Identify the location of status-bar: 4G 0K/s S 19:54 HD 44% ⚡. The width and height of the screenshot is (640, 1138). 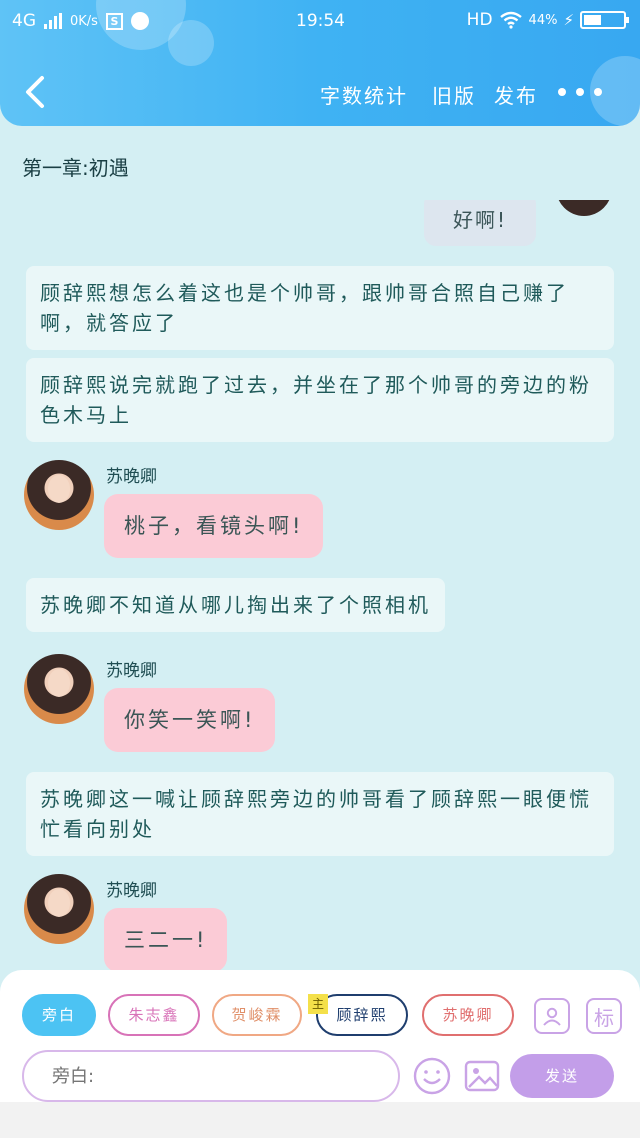
(320, 22).